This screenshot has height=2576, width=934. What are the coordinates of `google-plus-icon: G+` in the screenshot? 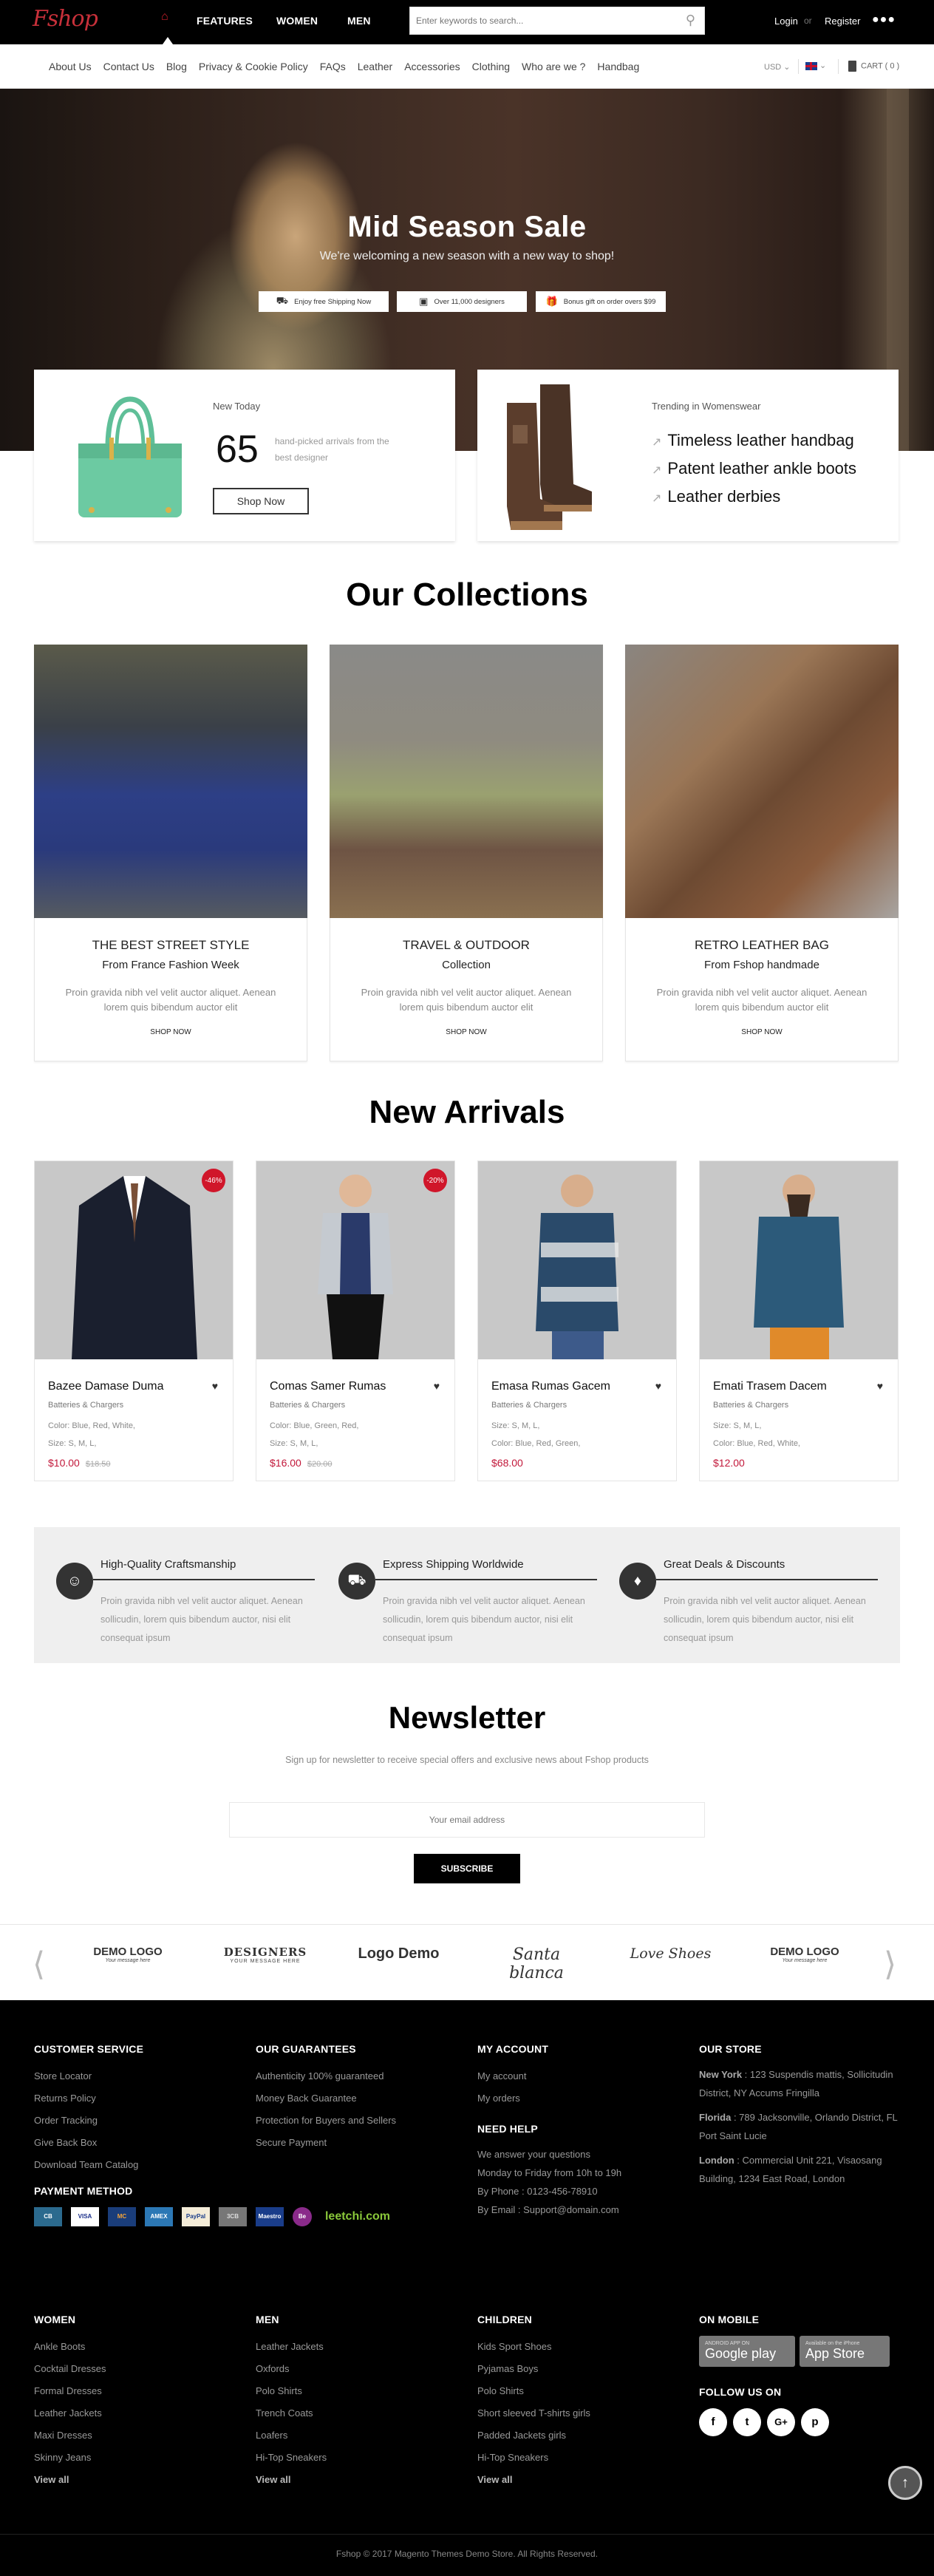 It's located at (781, 2422).